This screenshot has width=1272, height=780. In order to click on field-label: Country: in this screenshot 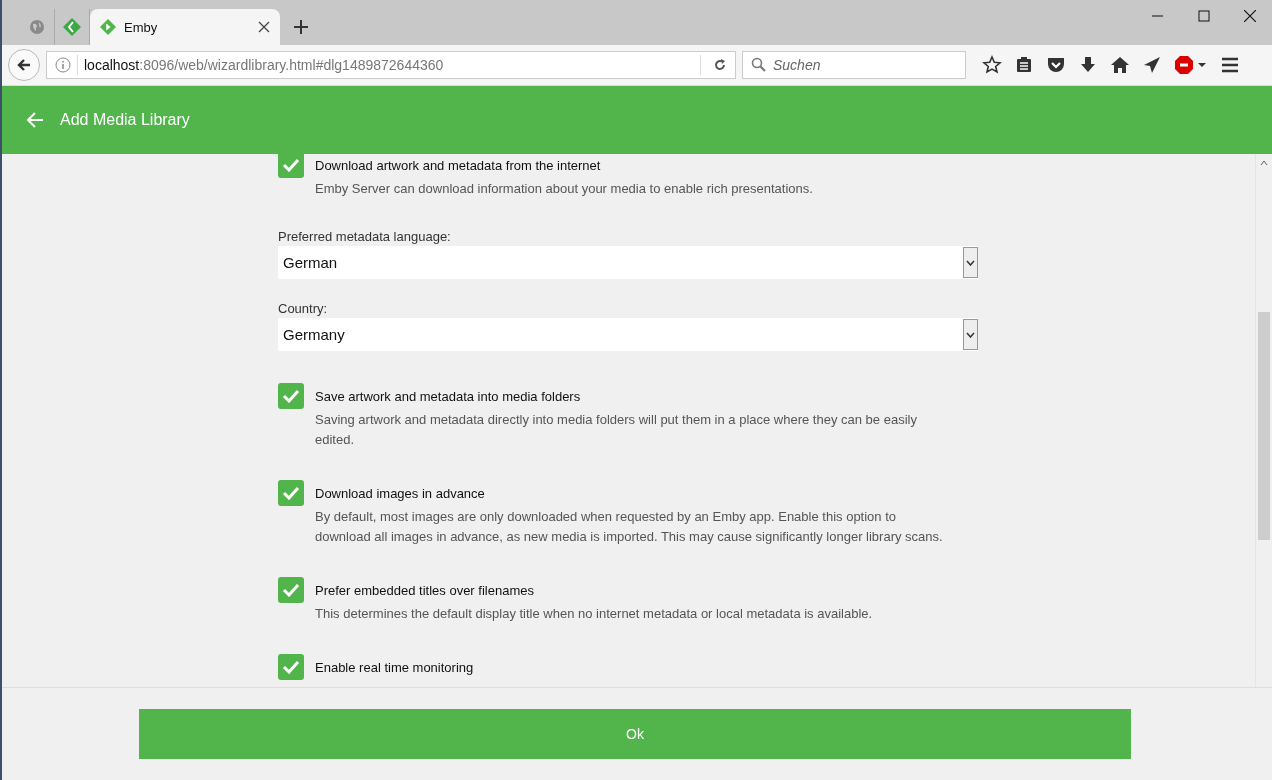, I will do `click(303, 308)`.